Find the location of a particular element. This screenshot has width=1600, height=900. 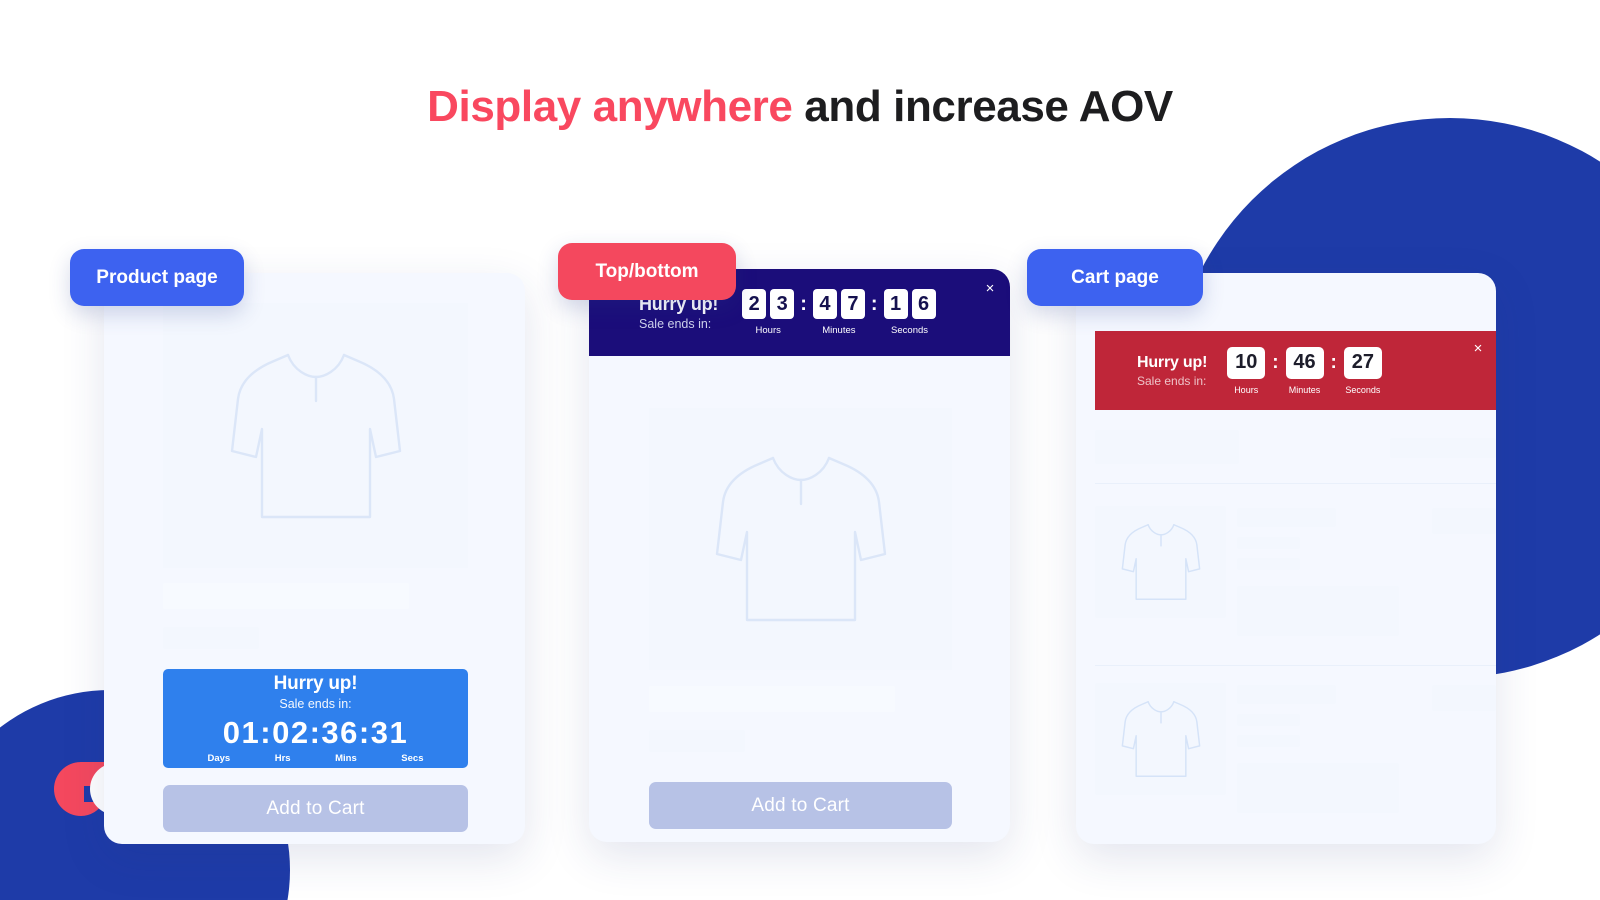

timer-group-minutes: 46 Minutes is located at coordinates (1304, 370).